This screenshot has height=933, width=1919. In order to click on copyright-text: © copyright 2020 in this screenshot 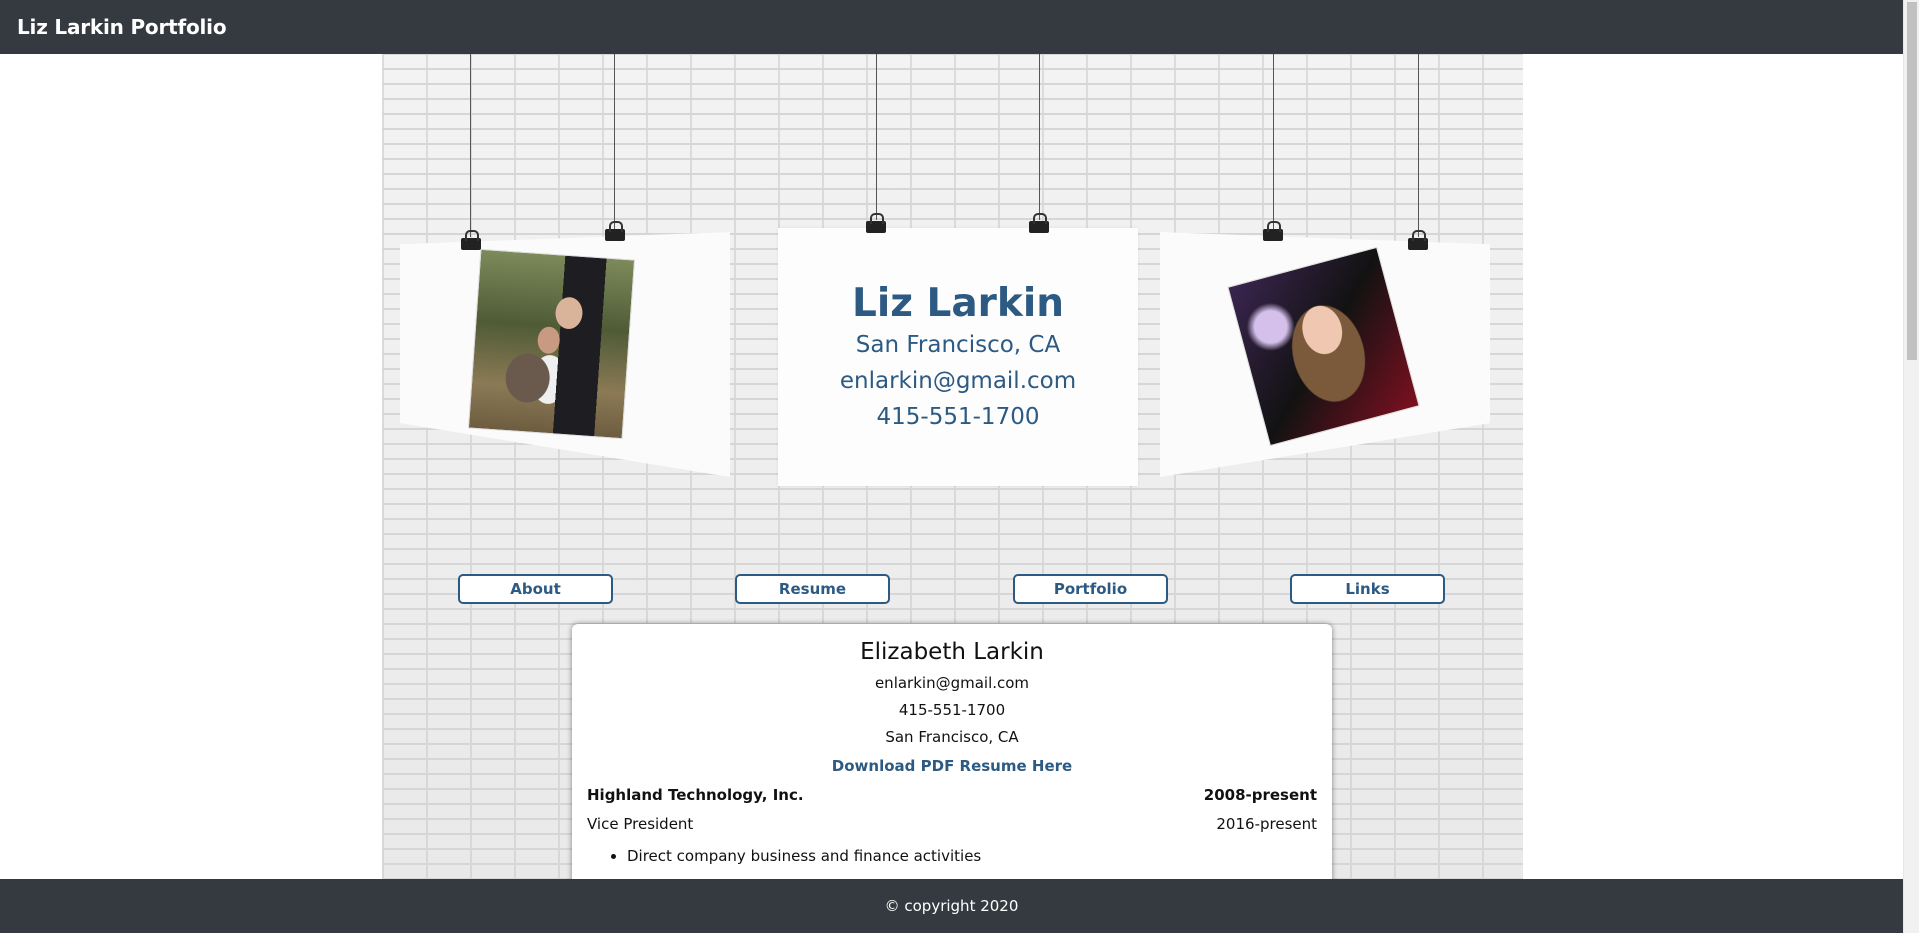, I will do `click(951, 906)`.